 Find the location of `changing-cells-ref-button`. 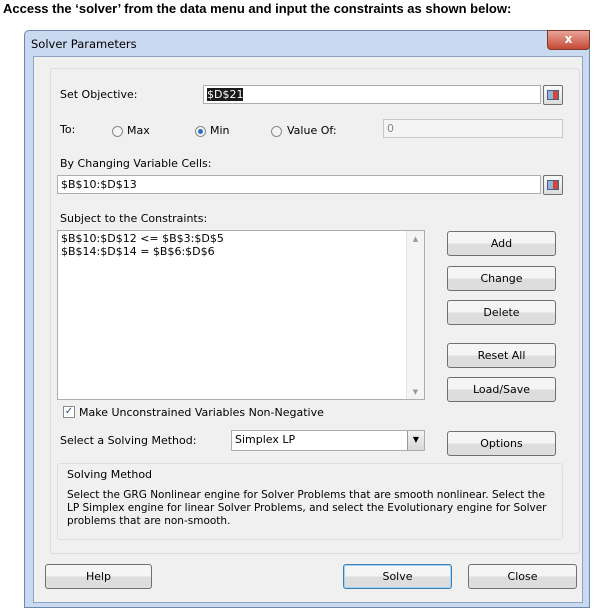

changing-cells-ref-button is located at coordinates (553, 185).